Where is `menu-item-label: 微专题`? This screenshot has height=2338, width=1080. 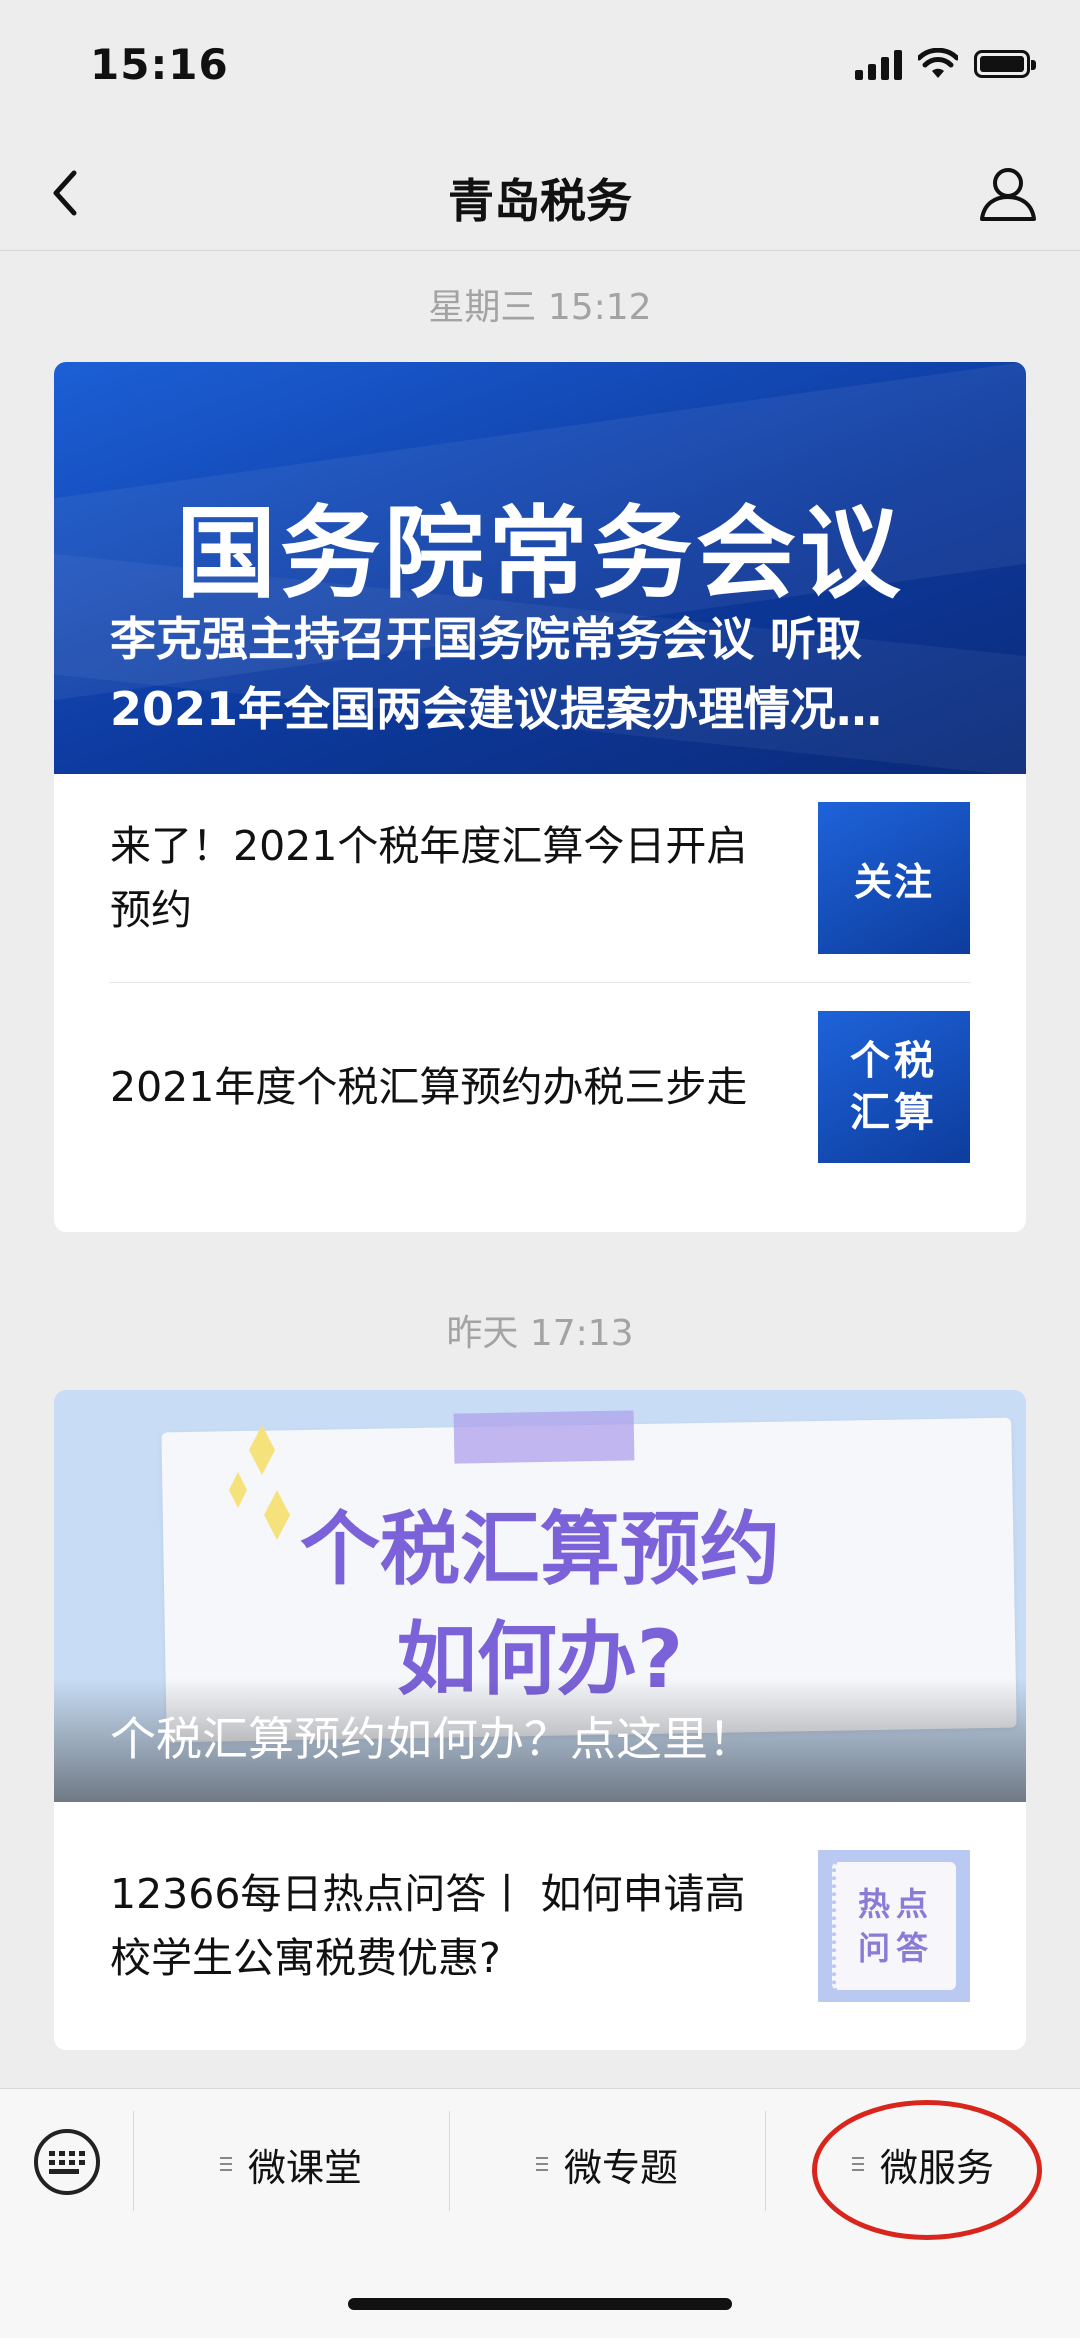 menu-item-label: 微专题 is located at coordinates (620, 2167).